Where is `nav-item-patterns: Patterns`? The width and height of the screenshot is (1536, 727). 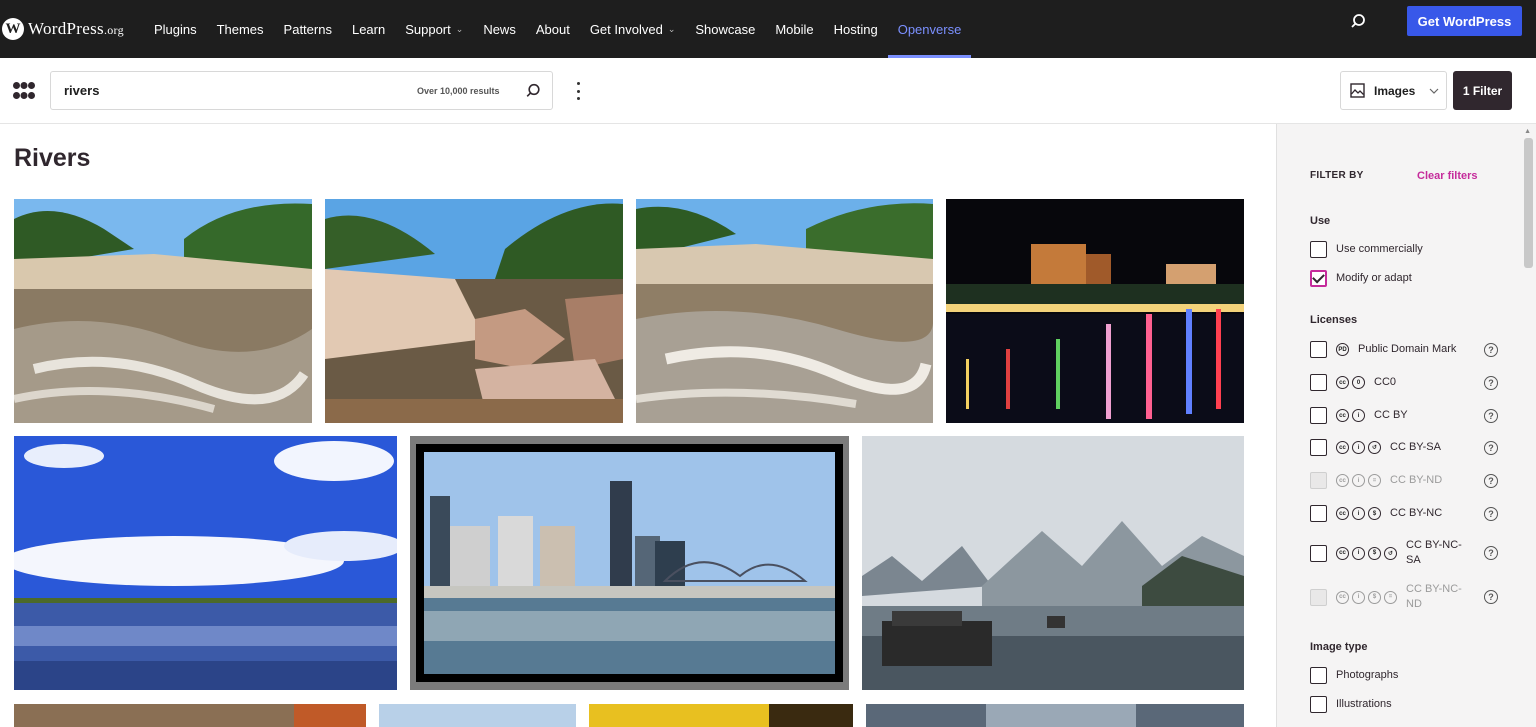
nav-item-patterns: Patterns is located at coordinates (308, 29).